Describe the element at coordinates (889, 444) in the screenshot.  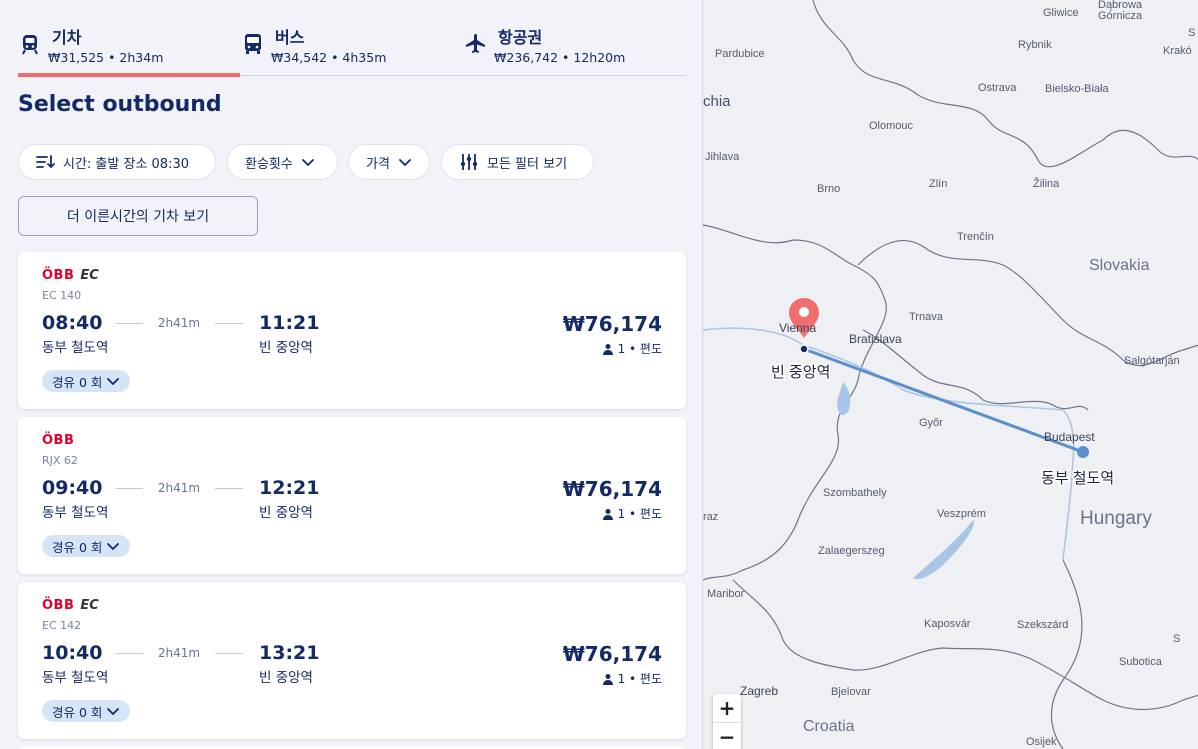
I see `rivers` at that location.